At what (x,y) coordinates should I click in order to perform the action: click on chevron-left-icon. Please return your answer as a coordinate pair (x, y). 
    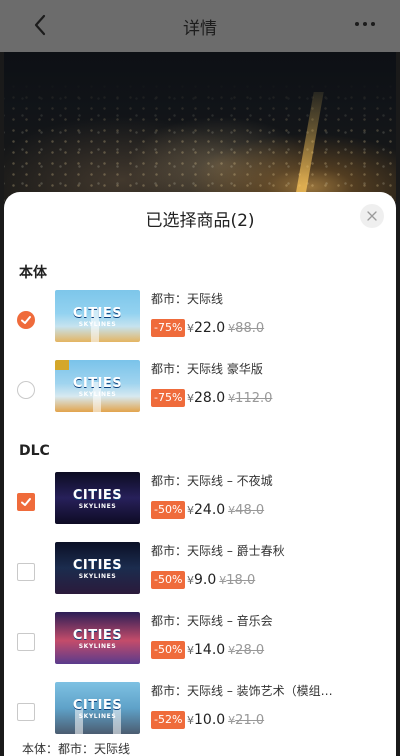
    Looking at the image, I should click on (40, 25).